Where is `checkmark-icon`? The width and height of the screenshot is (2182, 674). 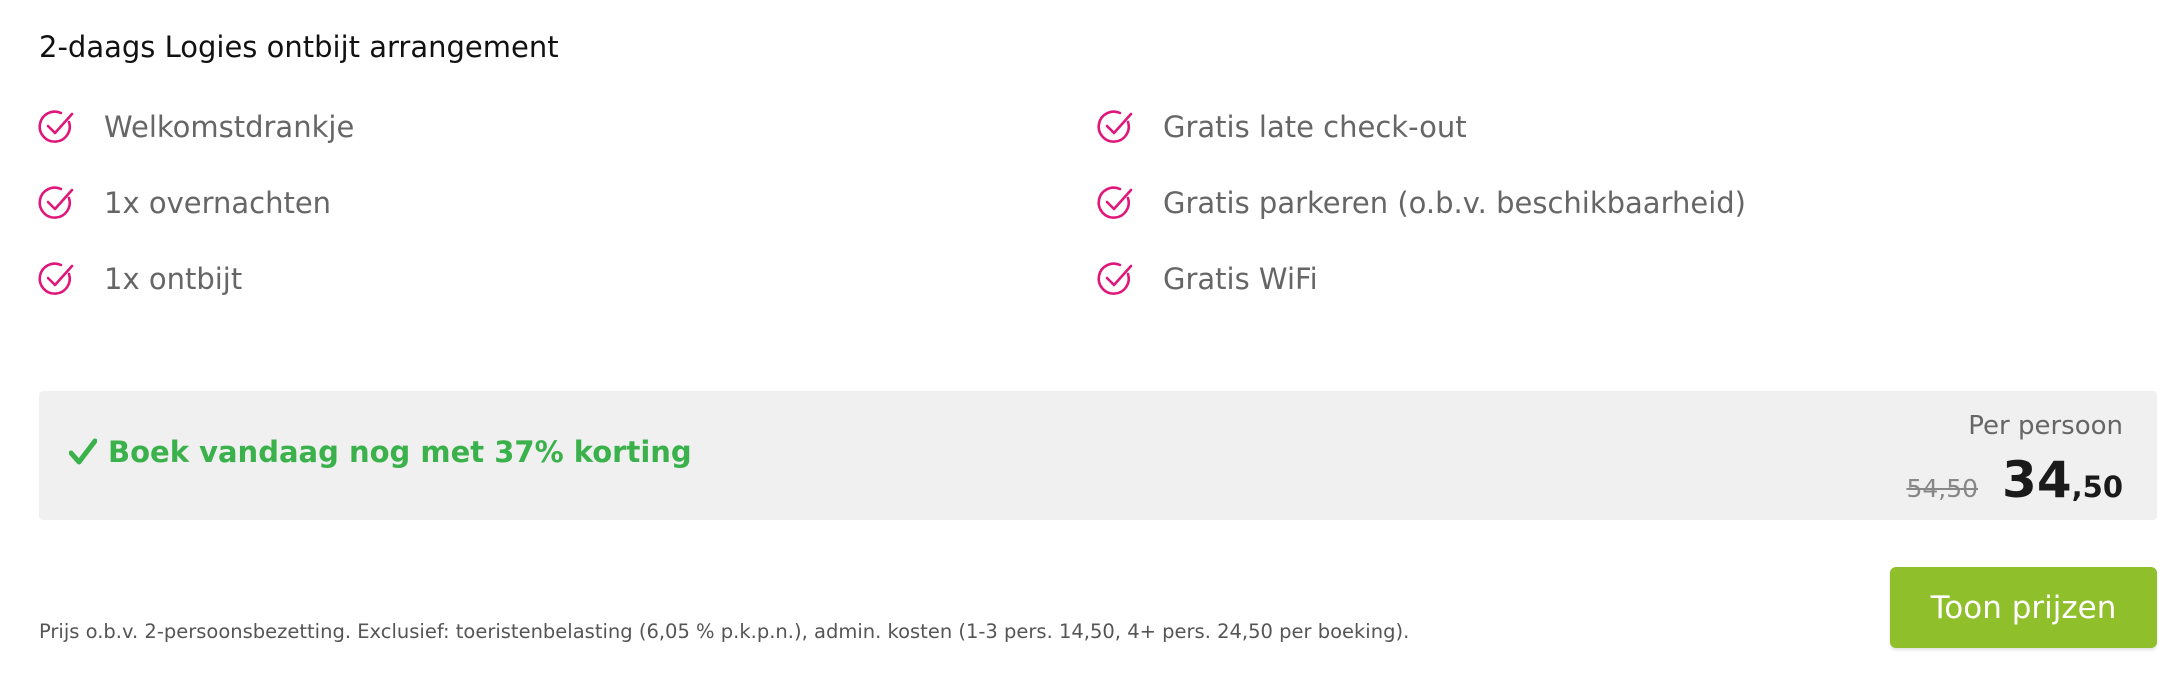
checkmark-icon is located at coordinates (83, 451).